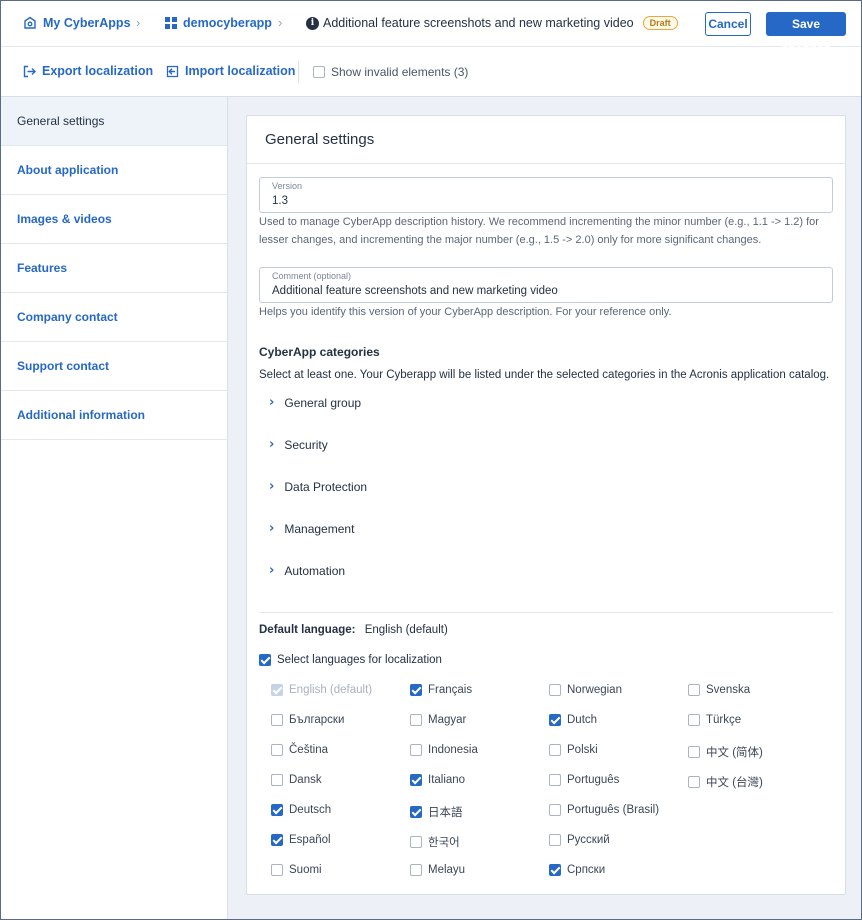 The image size is (862, 920). What do you see at coordinates (315, 402) in the screenshot?
I see `category-general-group: › General group` at bounding box center [315, 402].